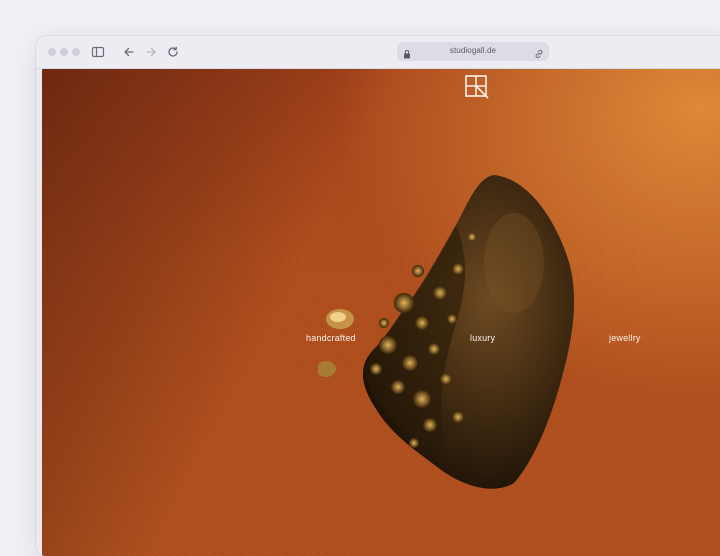 The width and height of the screenshot is (720, 556). Describe the element at coordinates (151, 52) in the screenshot. I see `forward-icon` at that location.